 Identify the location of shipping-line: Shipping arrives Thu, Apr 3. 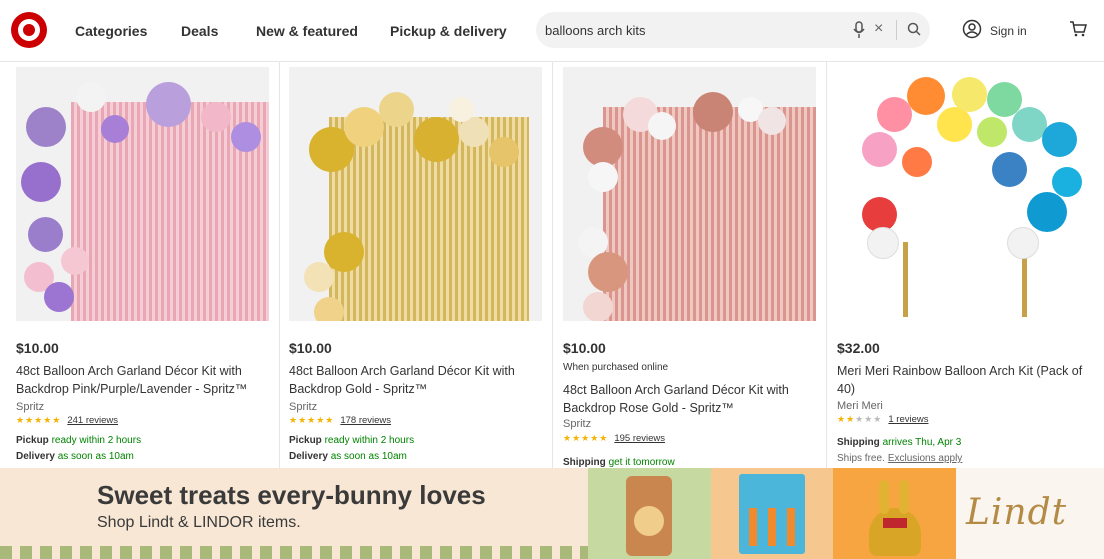
(899, 442).